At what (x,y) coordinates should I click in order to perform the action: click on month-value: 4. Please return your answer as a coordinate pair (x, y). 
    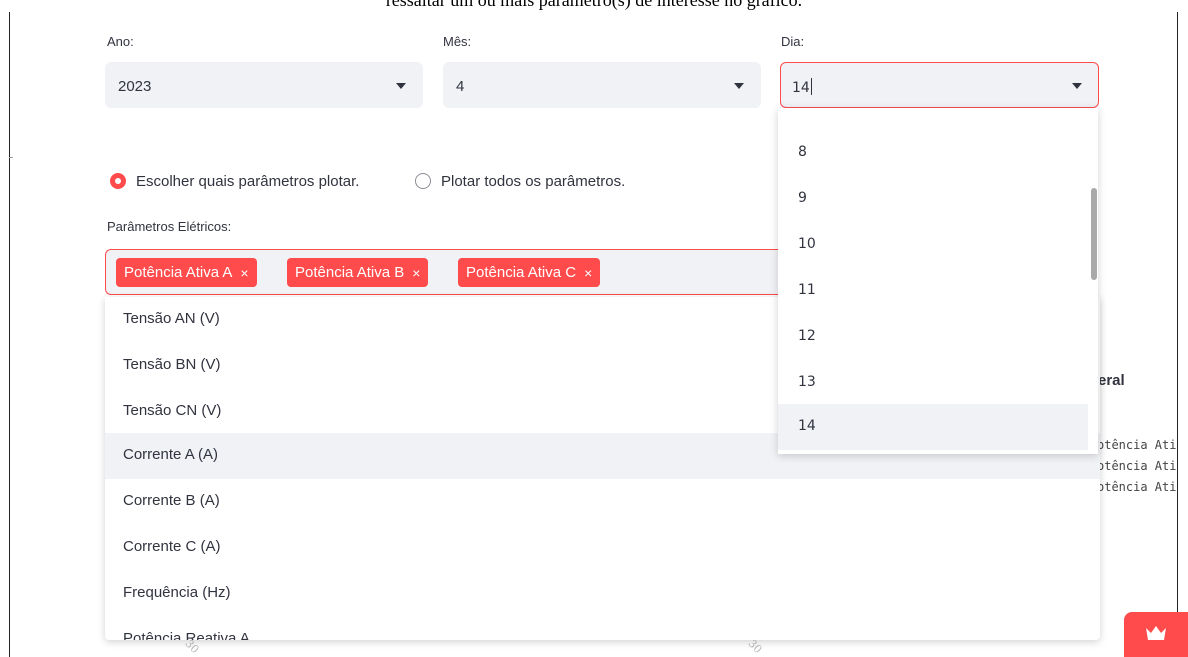
    Looking at the image, I should click on (460, 86).